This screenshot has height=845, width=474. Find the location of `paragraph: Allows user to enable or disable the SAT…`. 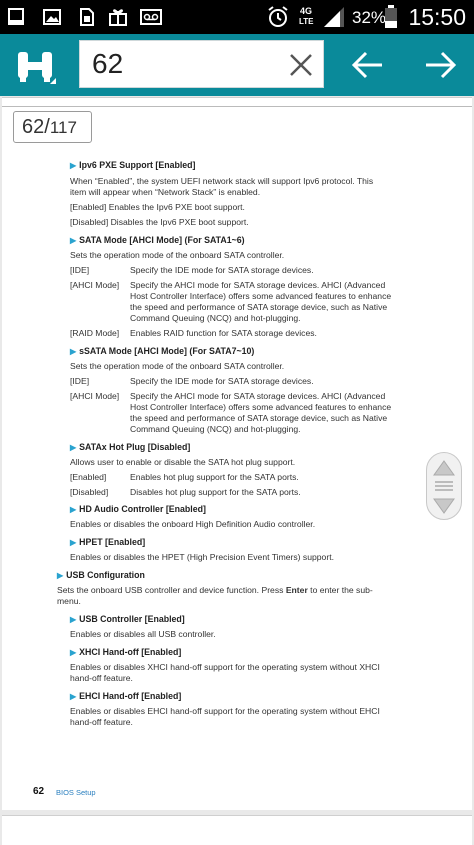

paragraph: Allows user to enable or disable the SAT… is located at coordinates (183, 462).